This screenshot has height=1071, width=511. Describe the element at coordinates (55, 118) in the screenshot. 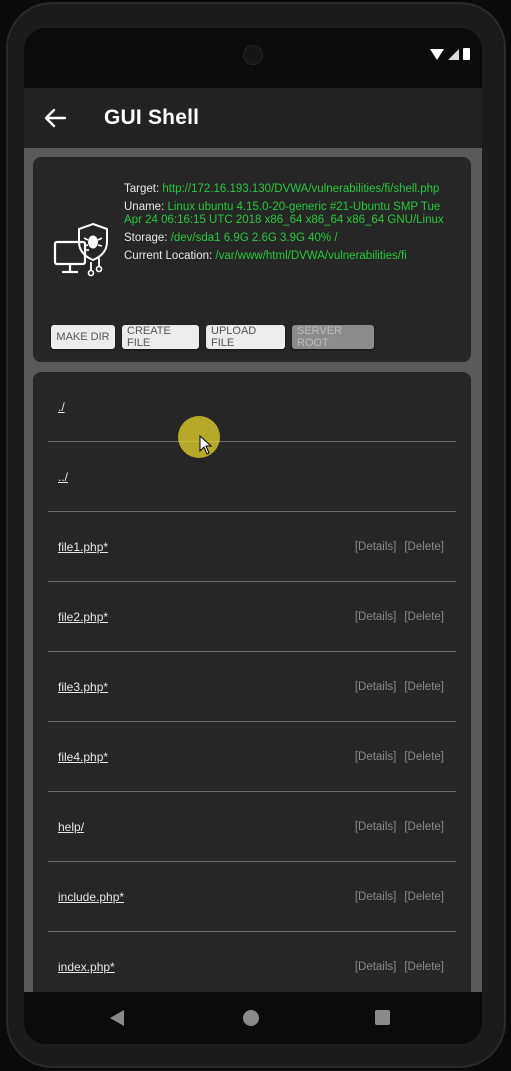

I see `back-arrow-icon` at that location.